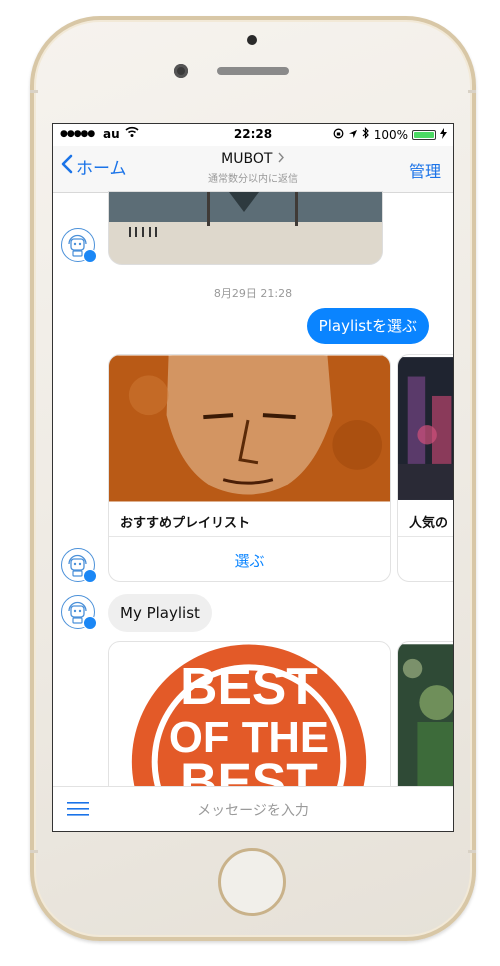 This screenshot has width=500, height=966. Describe the element at coordinates (185, 523) in the screenshot. I see `card-title: おすすめプレイリスト` at that location.